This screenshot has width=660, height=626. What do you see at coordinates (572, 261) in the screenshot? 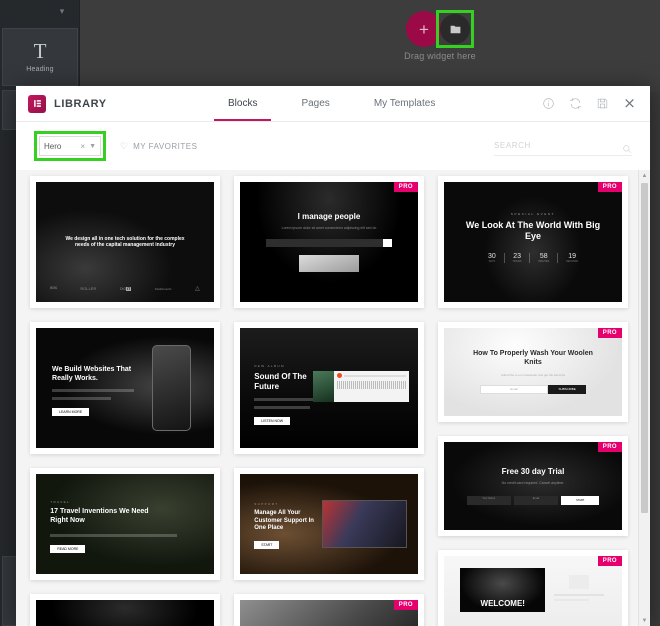
I see `countdown-unit: SECONDS` at bounding box center [572, 261].